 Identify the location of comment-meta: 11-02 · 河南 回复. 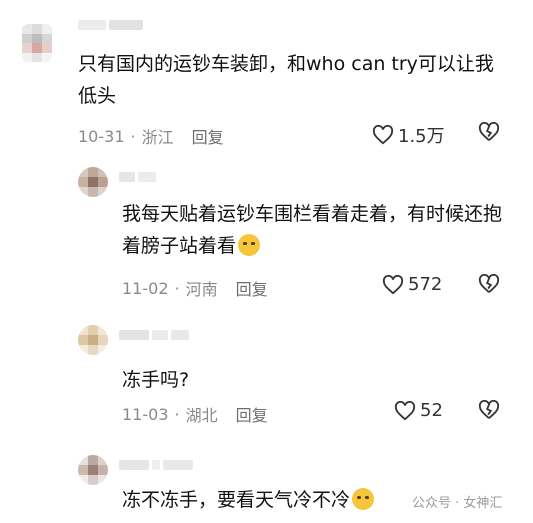
(195, 288).